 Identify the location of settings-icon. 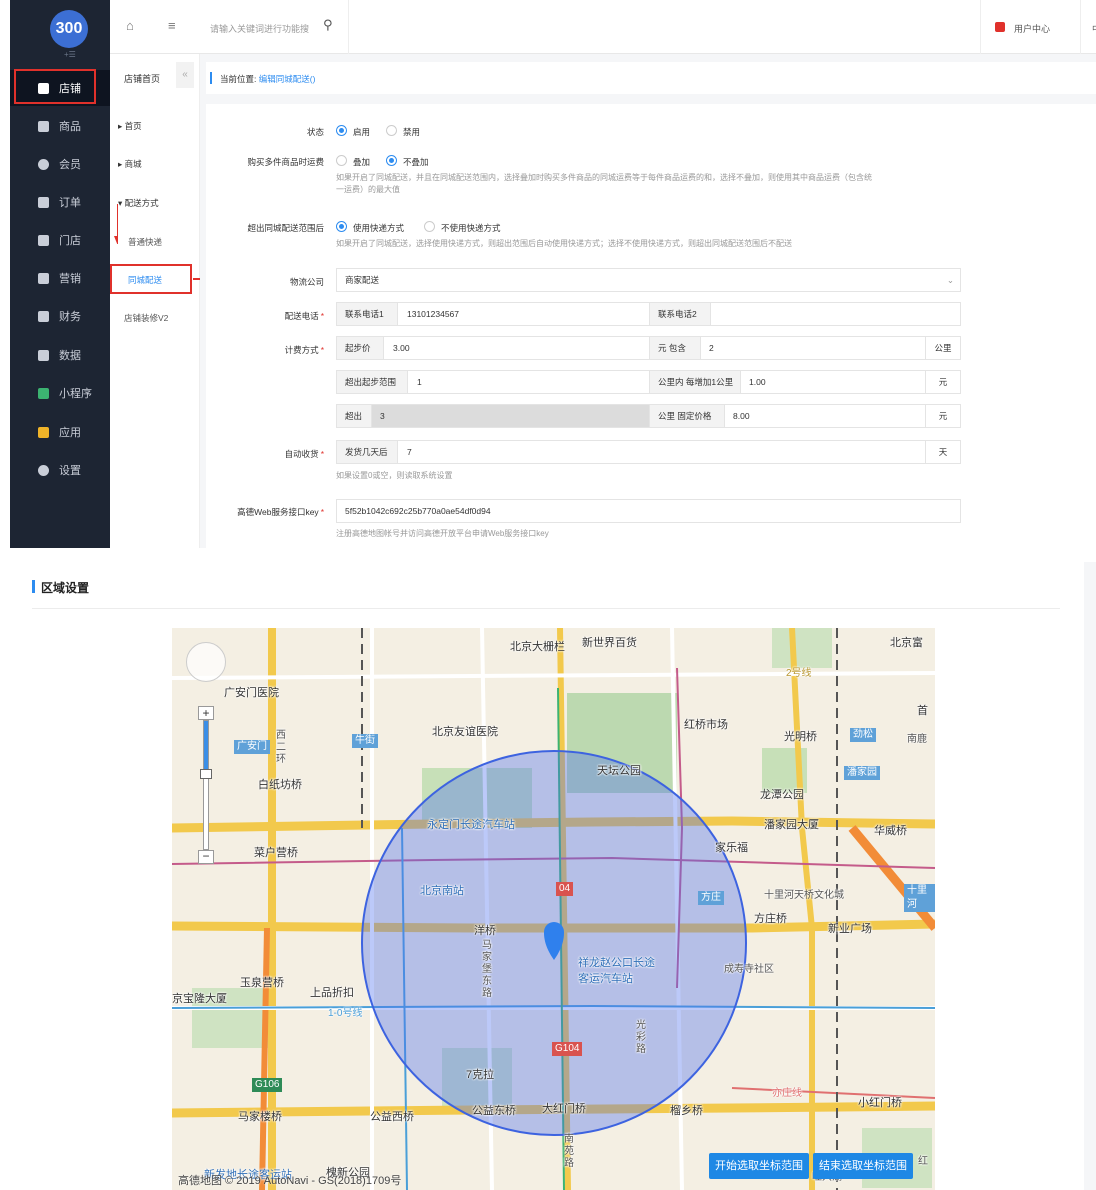
(43, 470).